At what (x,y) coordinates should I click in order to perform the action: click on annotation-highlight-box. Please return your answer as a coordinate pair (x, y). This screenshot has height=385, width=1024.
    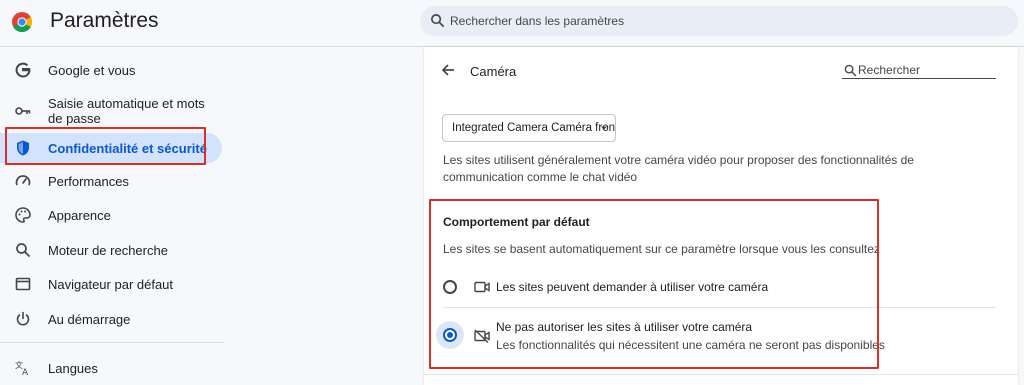
    Looking at the image, I should click on (105, 146).